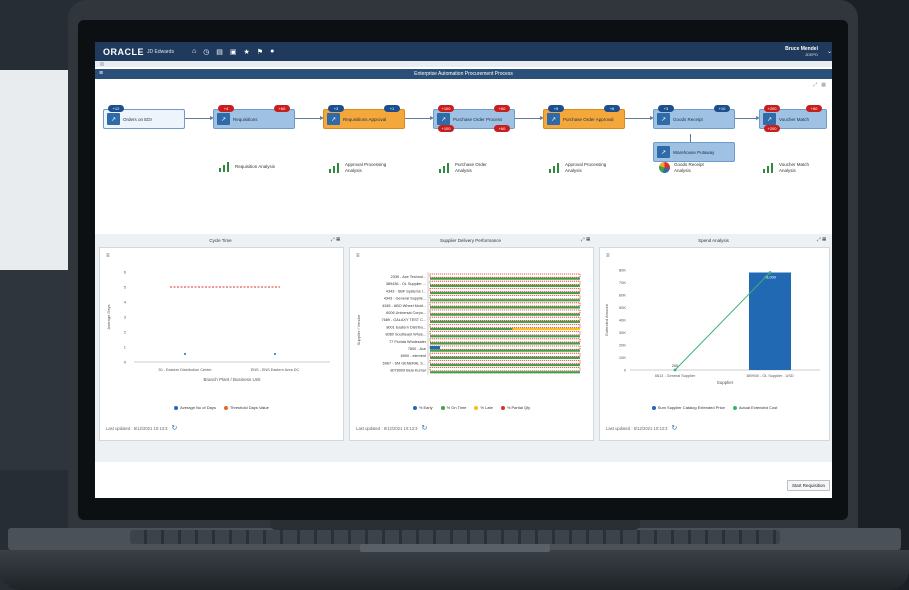 Image resolution: width=909 pixels, height=590 pixels. I want to click on node-label: Warehouse Putaway, so click(694, 152).